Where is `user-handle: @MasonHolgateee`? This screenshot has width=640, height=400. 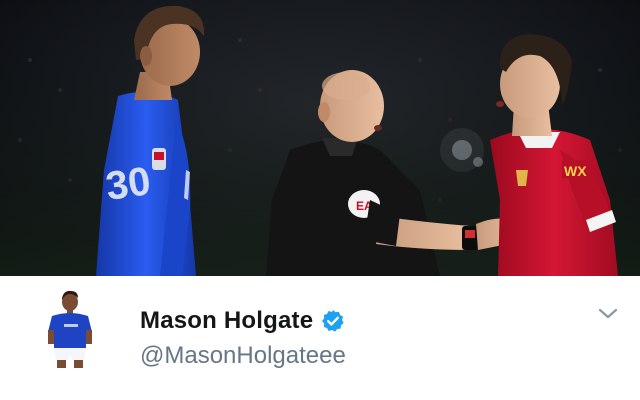 user-handle: @MasonHolgateee is located at coordinates (243, 356).